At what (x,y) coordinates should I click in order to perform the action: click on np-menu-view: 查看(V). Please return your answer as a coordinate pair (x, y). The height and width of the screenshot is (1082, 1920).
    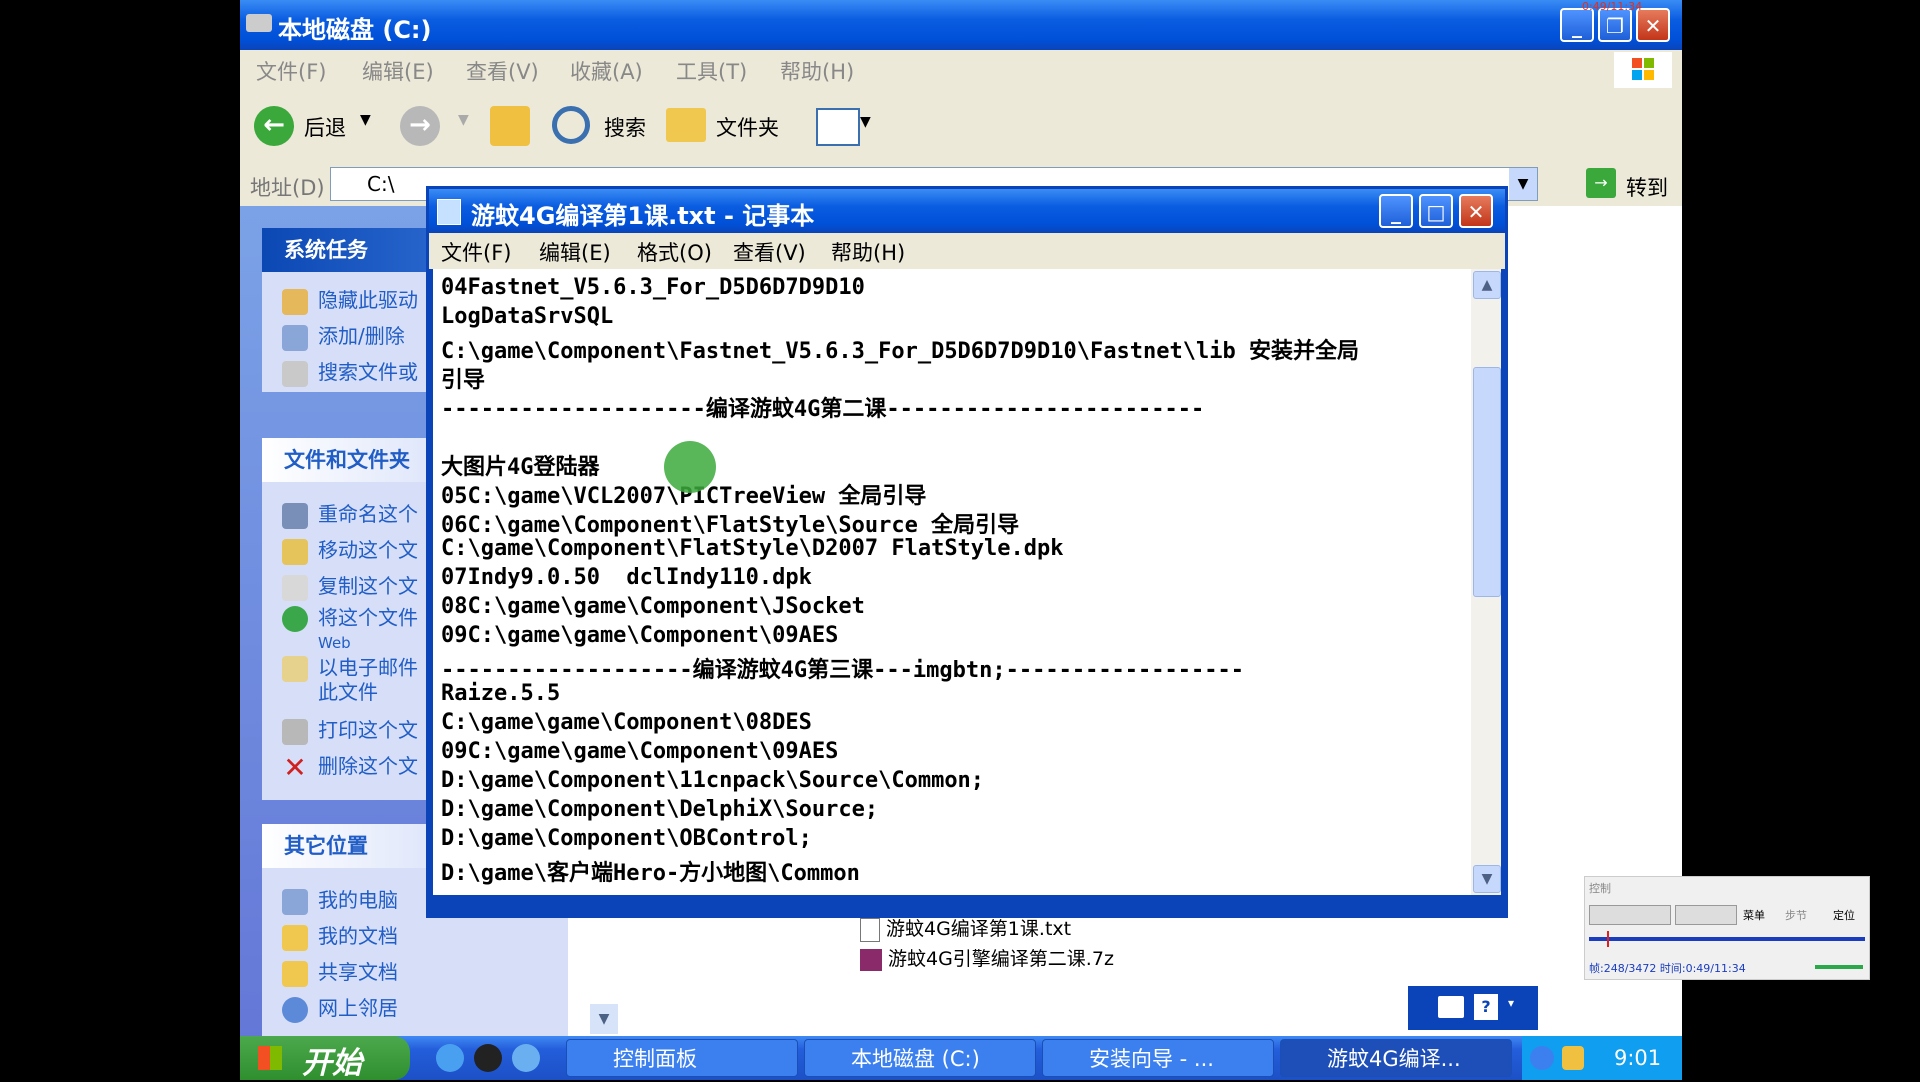
    Looking at the image, I should click on (769, 252).